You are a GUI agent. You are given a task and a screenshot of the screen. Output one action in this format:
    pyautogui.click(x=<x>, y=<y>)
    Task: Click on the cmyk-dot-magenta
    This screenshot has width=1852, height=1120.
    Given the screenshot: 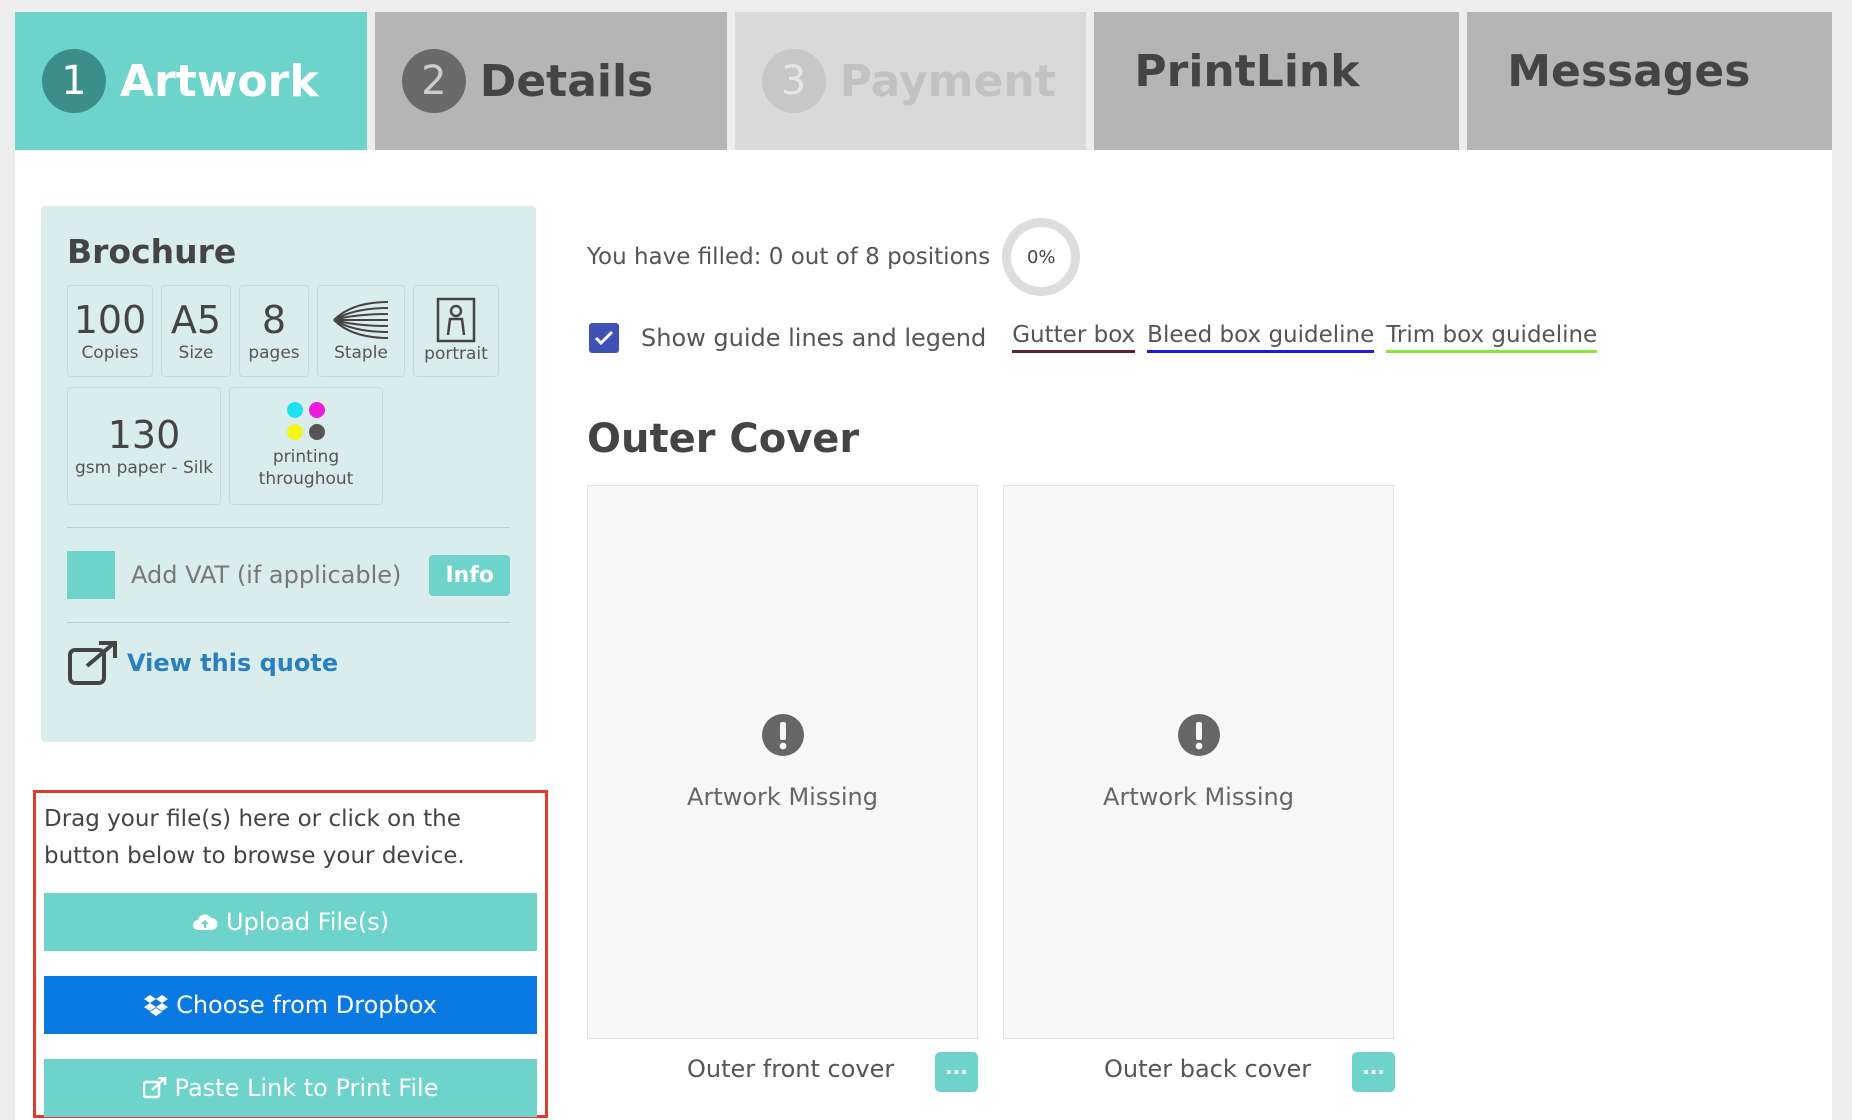 What is the action you would take?
    pyautogui.click(x=317, y=410)
    